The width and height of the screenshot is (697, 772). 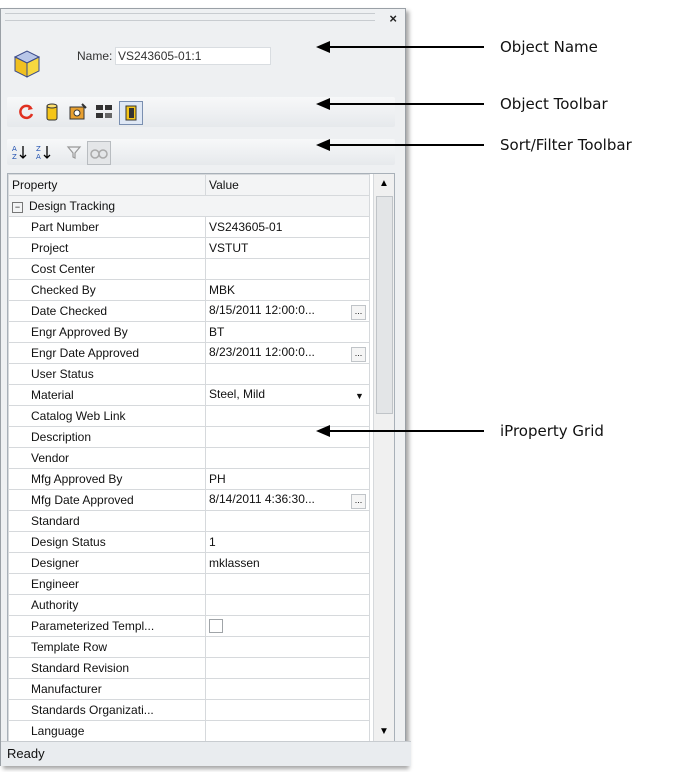 What do you see at coordinates (20, 152) in the screenshot?
I see `sort-ascending-icon: AZ` at bounding box center [20, 152].